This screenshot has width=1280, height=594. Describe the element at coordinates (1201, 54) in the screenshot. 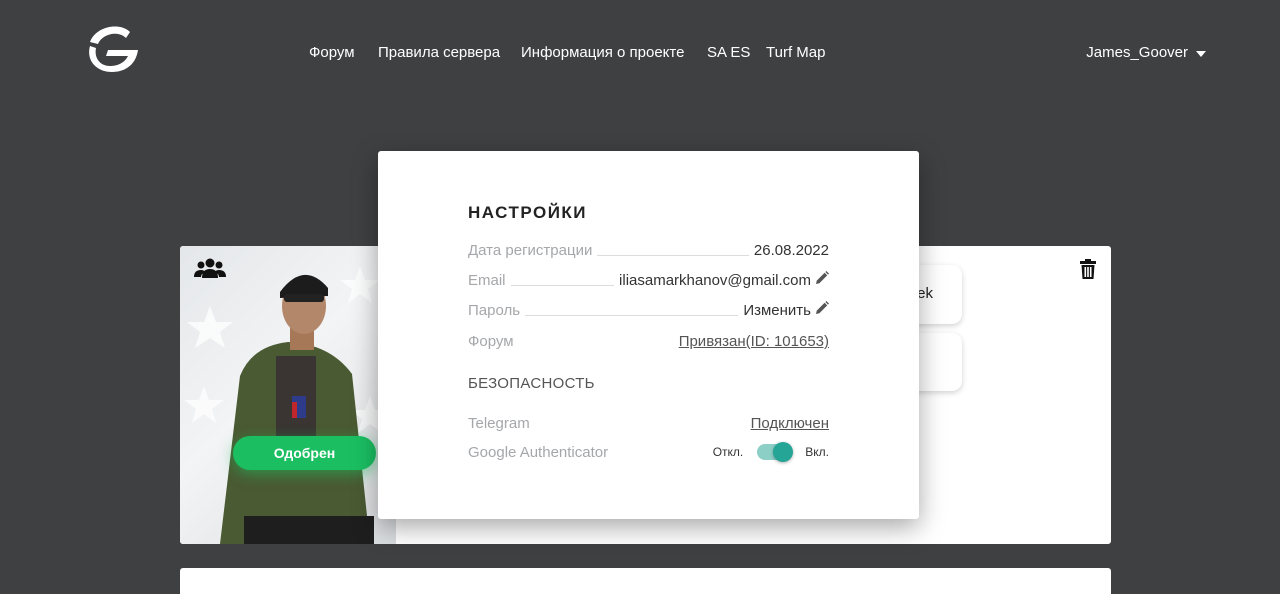

I see `chevron-down-icon` at that location.